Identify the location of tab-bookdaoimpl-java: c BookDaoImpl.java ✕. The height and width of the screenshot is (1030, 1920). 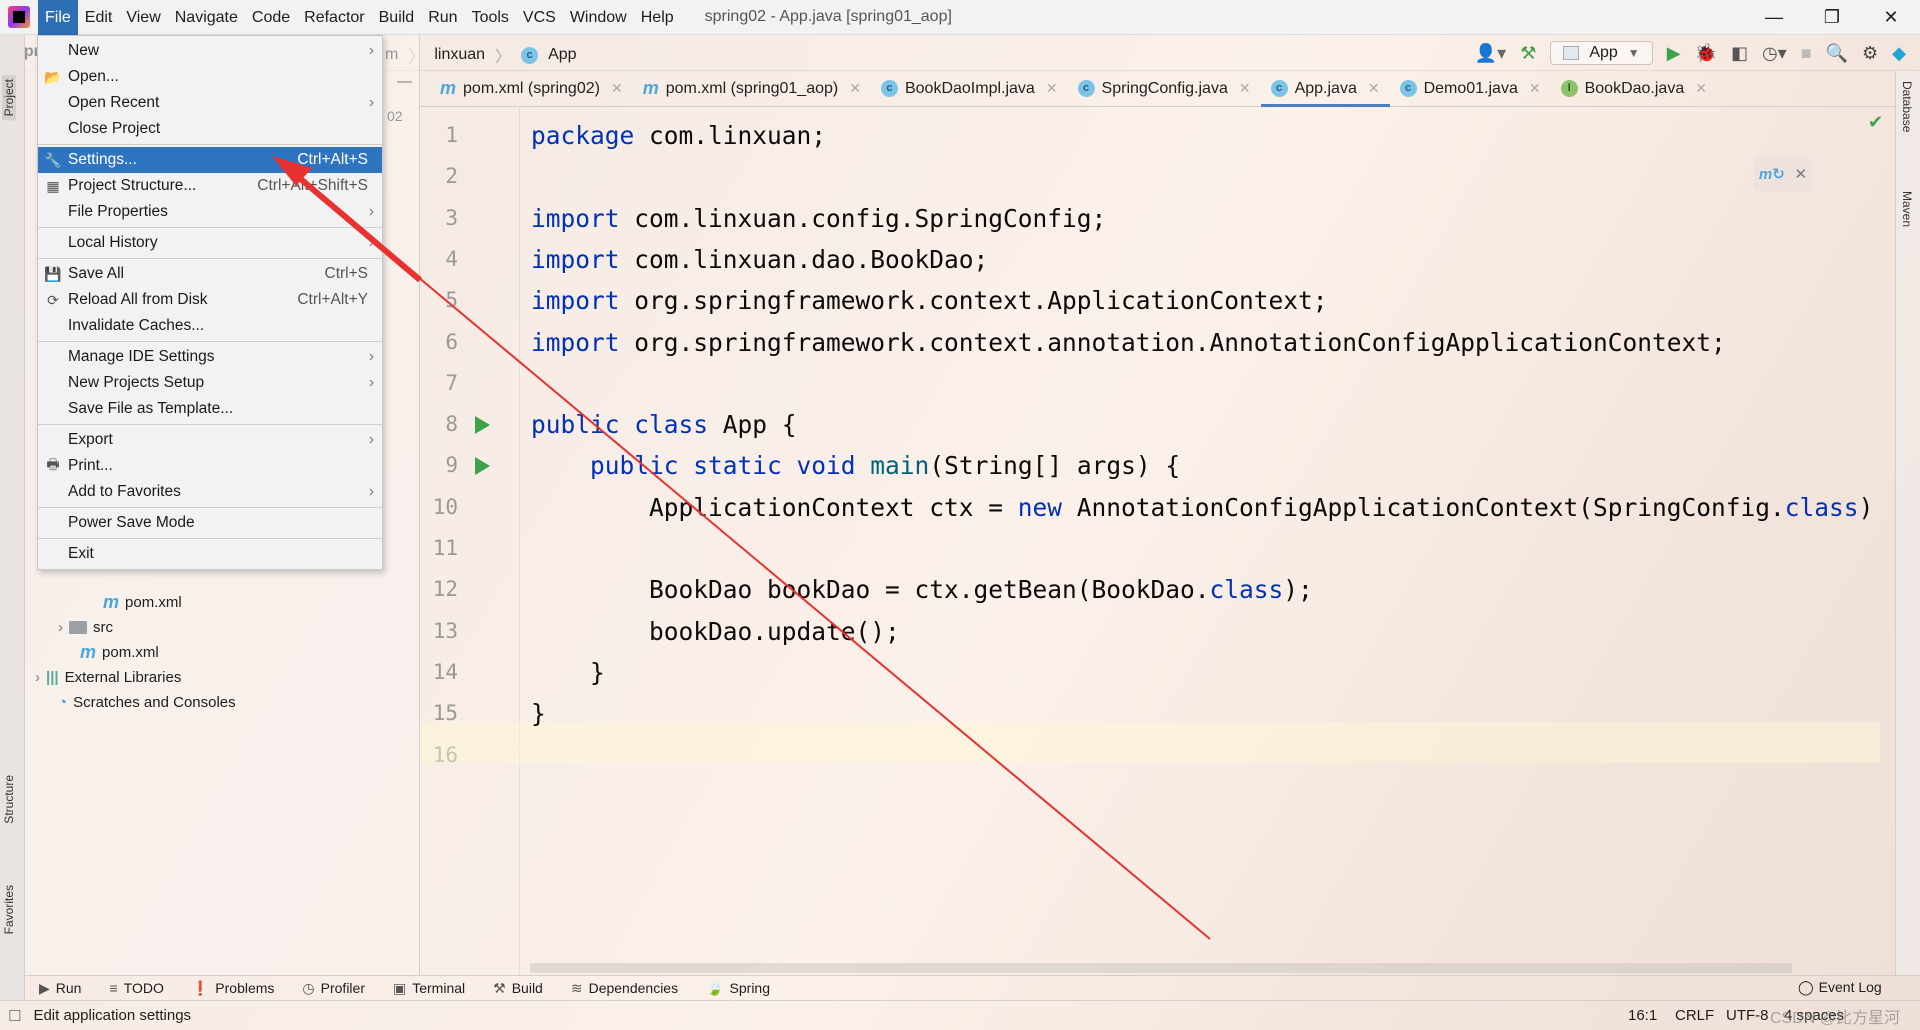
(969, 89).